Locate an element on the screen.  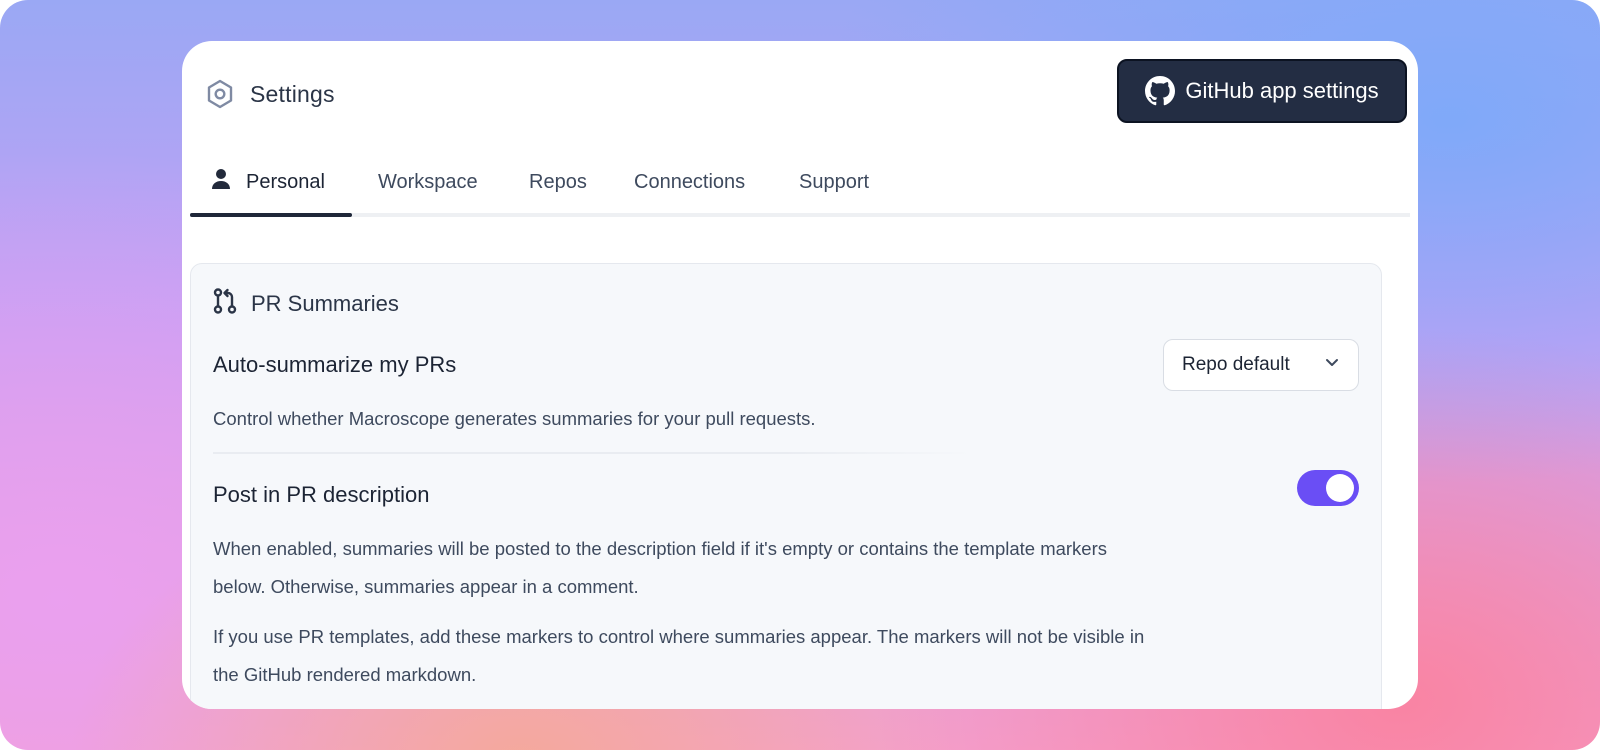
tab-label: Support is located at coordinates (834, 181).